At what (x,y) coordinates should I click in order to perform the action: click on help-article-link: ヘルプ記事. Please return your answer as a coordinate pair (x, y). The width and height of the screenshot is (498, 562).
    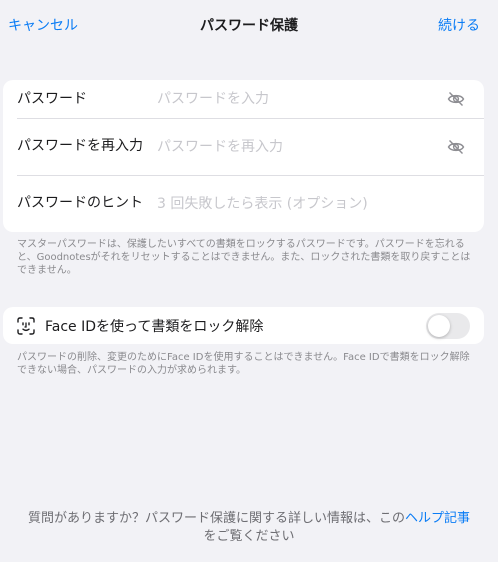
    Looking at the image, I should click on (437, 518).